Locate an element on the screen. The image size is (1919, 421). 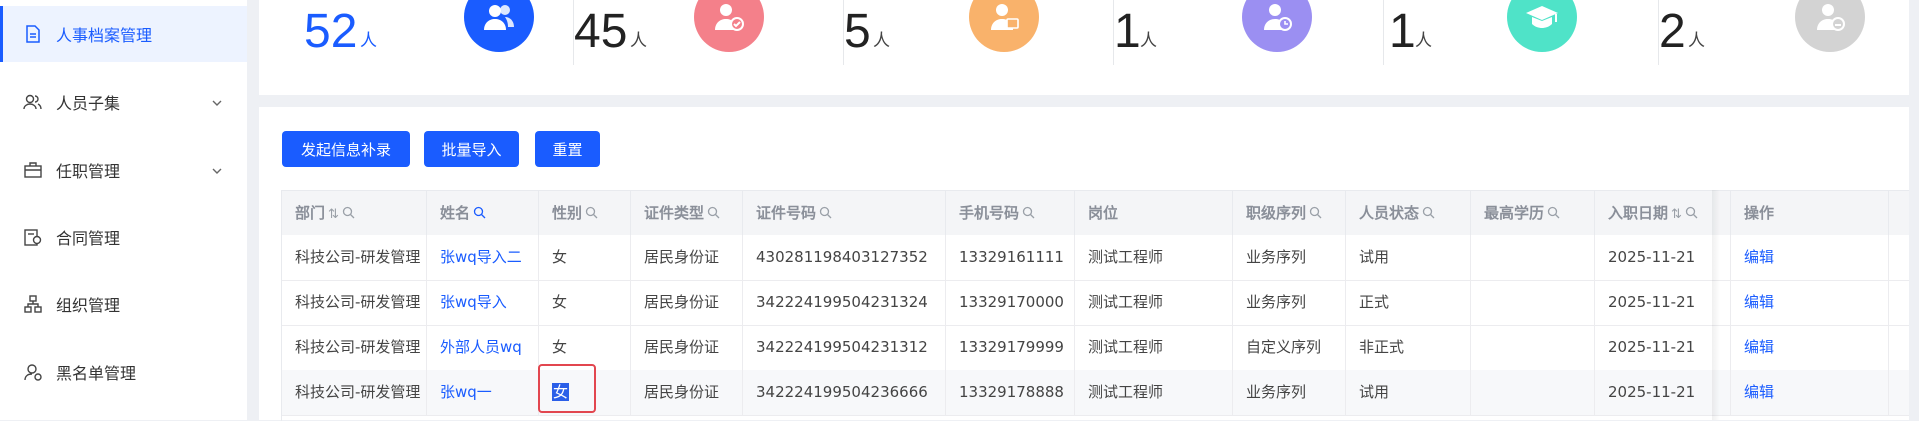
cell-education is located at coordinates (1533, 302).